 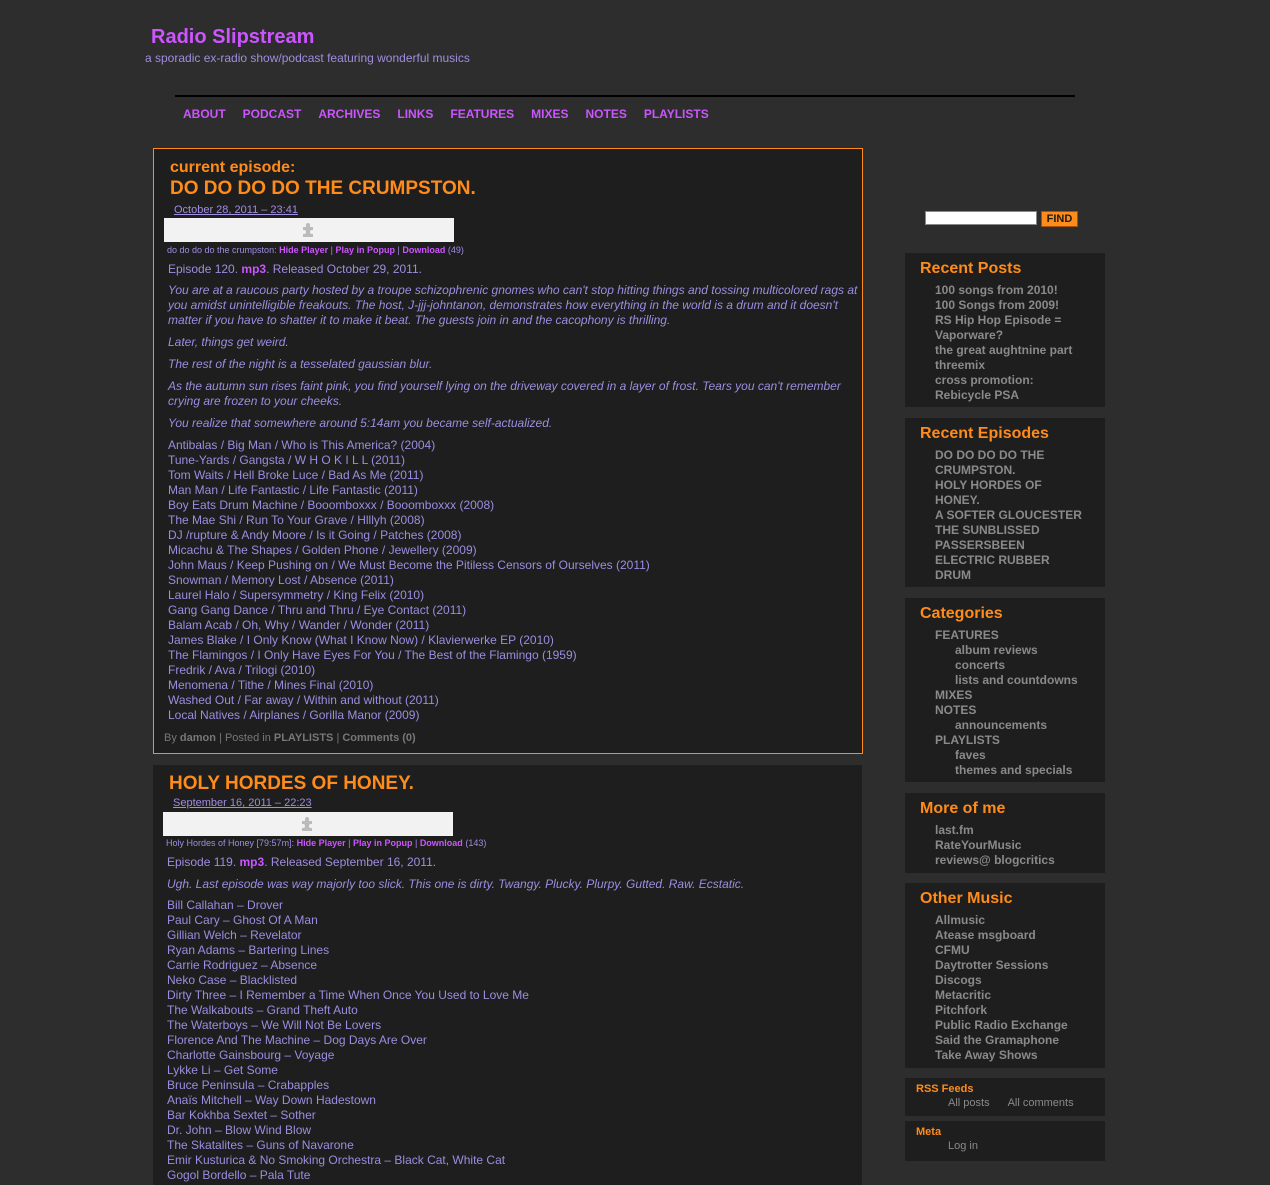 What do you see at coordinates (262, 1010) in the screenshot?
I see `track-item: The Walkabouts – Grand Theft Auto` at bounding box center [262, 1010].